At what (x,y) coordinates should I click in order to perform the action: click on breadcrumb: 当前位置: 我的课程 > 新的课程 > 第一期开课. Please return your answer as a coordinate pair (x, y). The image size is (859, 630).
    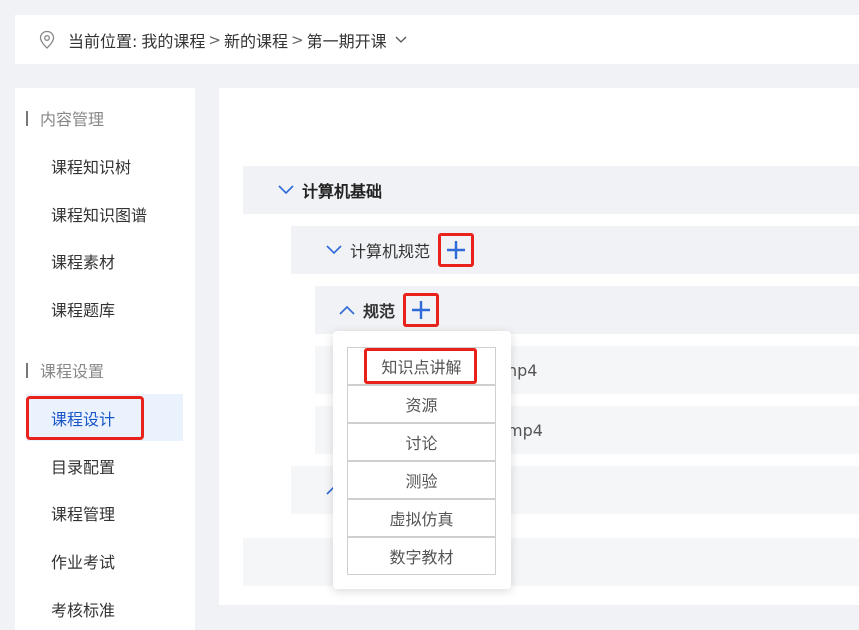
    Looking at the image, I should click on (437, 39).